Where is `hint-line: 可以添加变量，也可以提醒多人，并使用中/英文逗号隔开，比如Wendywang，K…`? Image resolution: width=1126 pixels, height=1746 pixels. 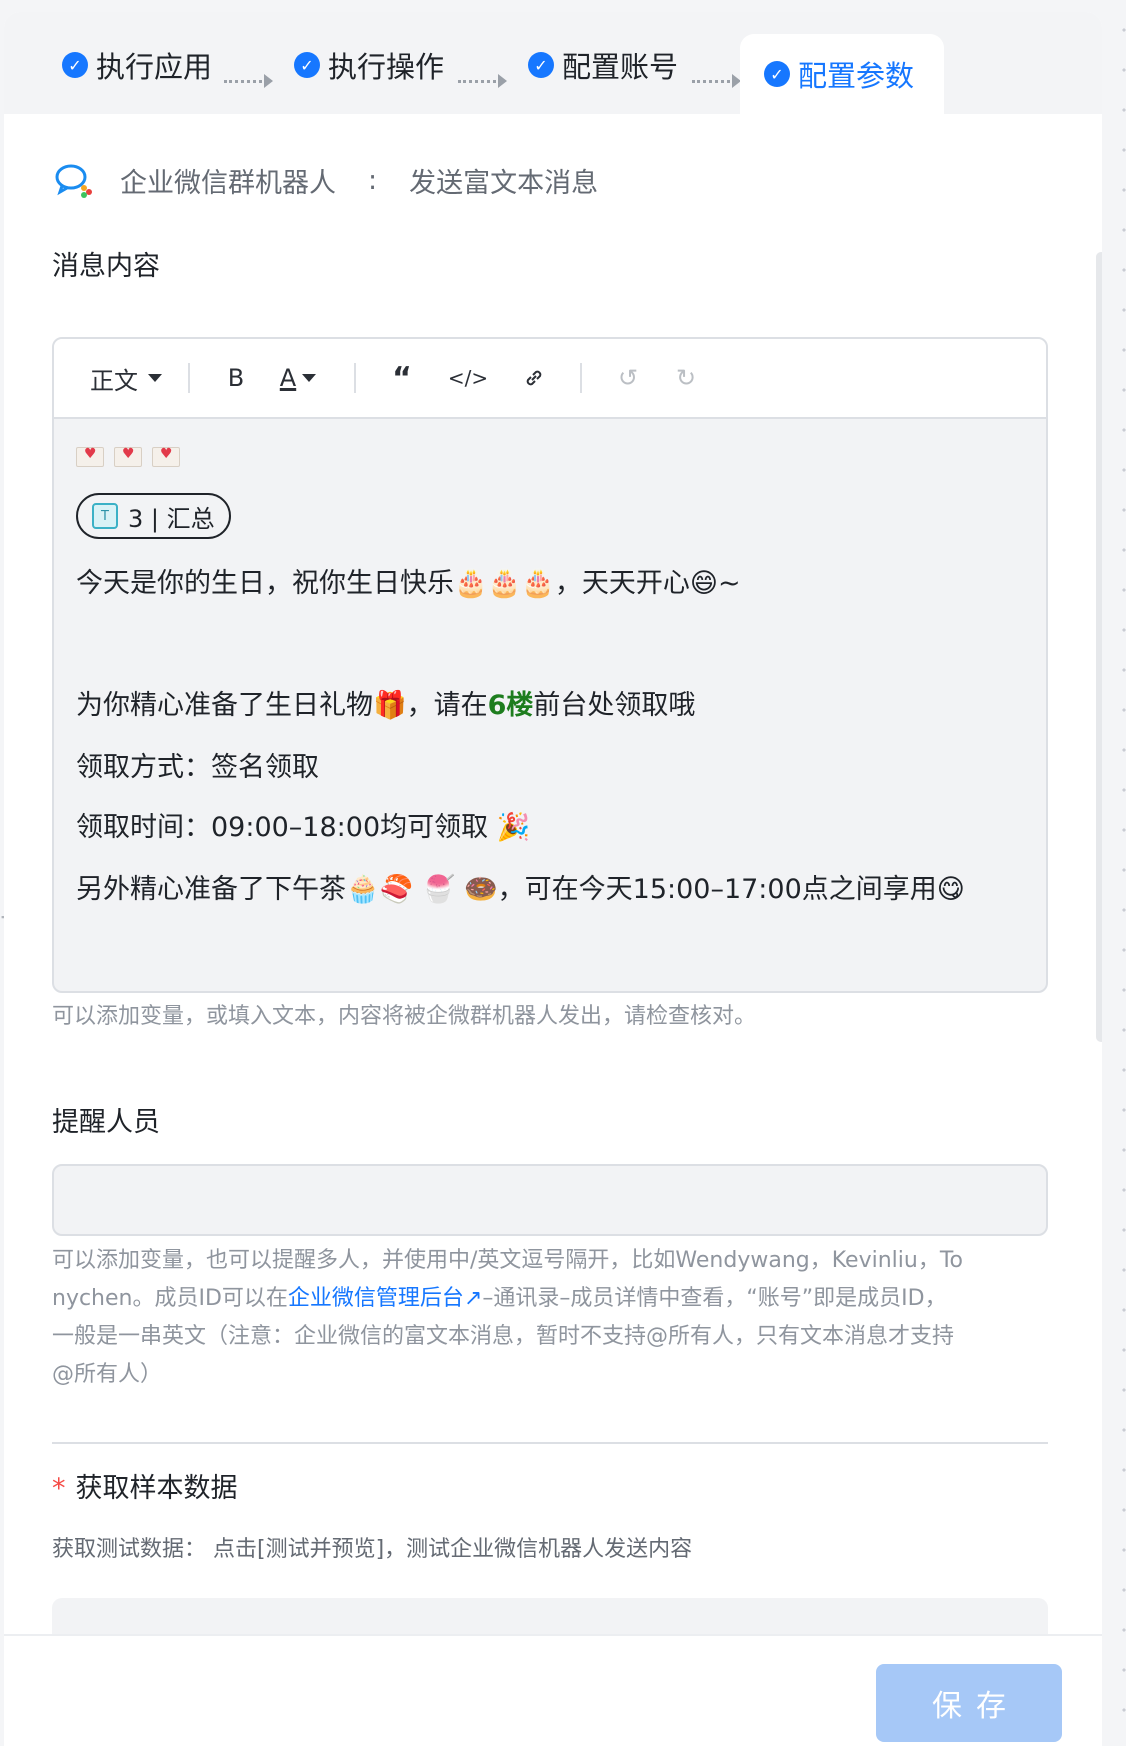 hint-line: 可以添加变量，也可以提醒多人，并使用中/英文逗号隔开，比如Wendywang，K… is located at coordinates (507, 1260).